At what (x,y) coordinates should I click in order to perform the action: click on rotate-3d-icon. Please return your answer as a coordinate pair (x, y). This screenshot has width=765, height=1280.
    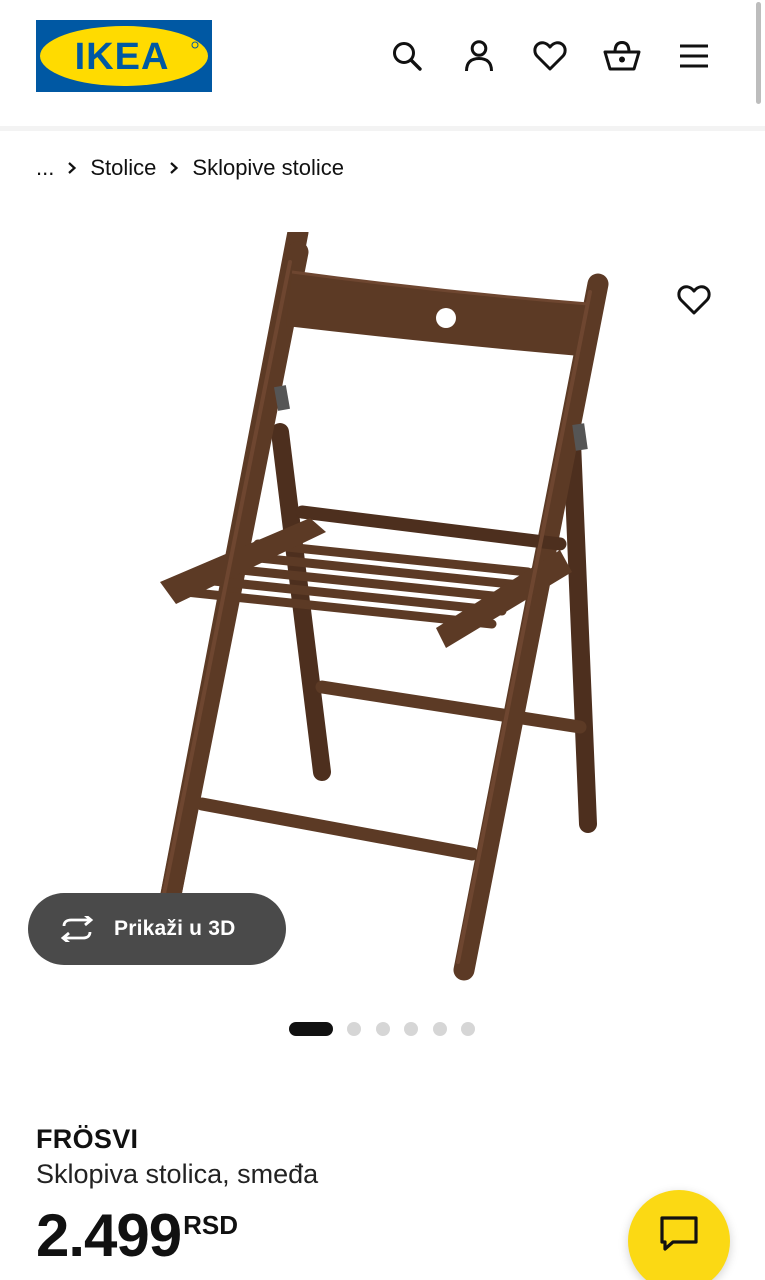
    Looking at the image, I should click on (78, 929).